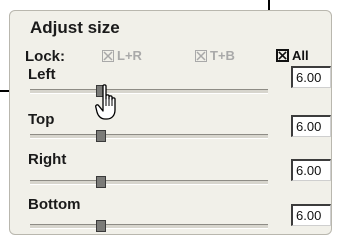 The image size is (338, 240). What do you see at coordinates (300, 55) in the screenshot?
I see `lock-option-all-label: All` at bounding box center [300, 55].